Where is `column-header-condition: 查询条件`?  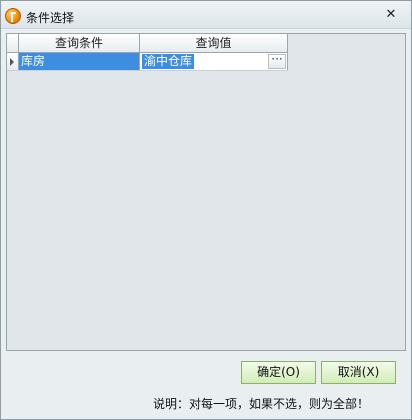
column-header-condition: 查询条件 is located at coordinates (79, 43).